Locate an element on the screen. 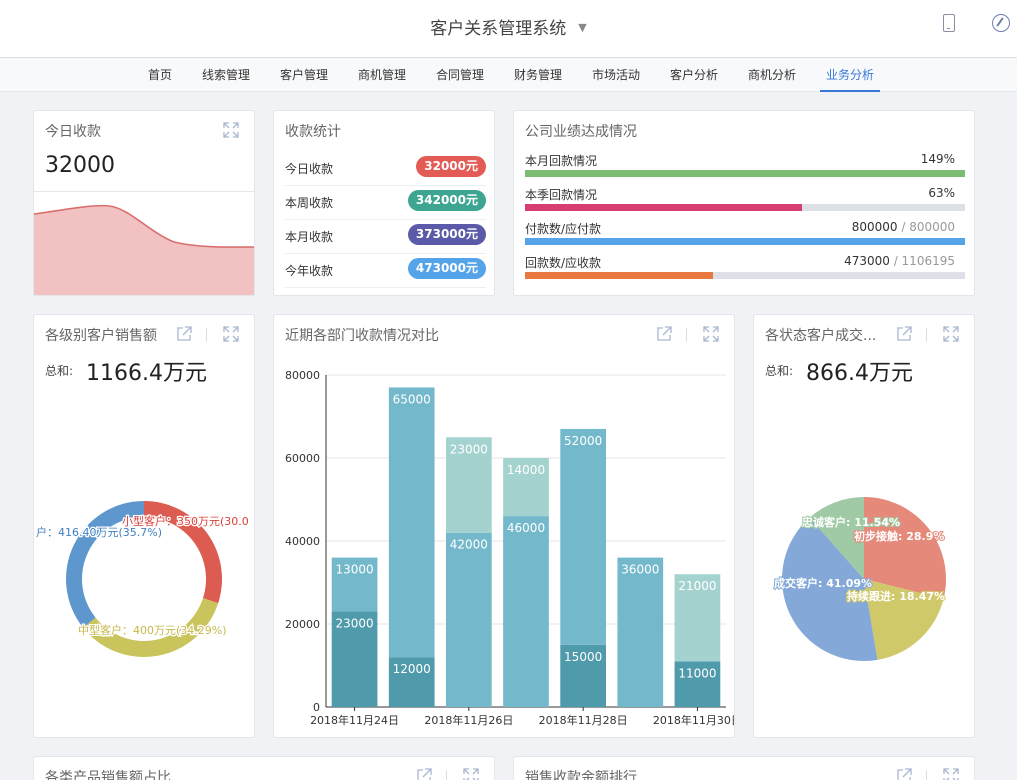  pie-slice-label: 成交客户: 41.09% is located at coordinates (823, 583).